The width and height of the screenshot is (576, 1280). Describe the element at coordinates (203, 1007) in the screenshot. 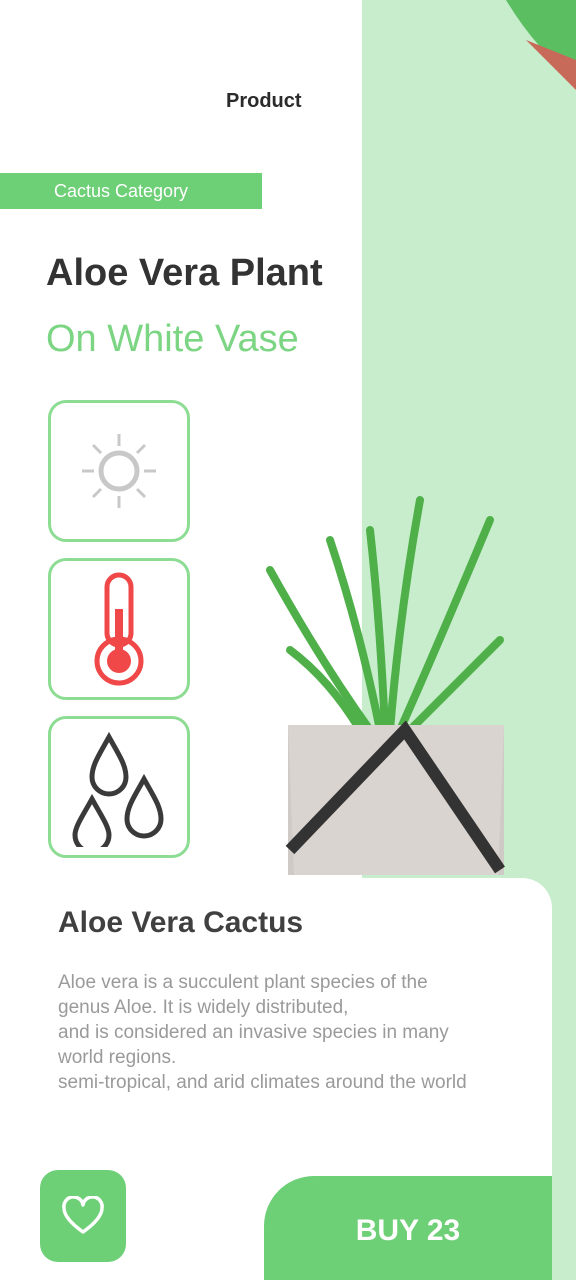

I see `description-line: genus Aloe. It is widely distributed,` at that location.